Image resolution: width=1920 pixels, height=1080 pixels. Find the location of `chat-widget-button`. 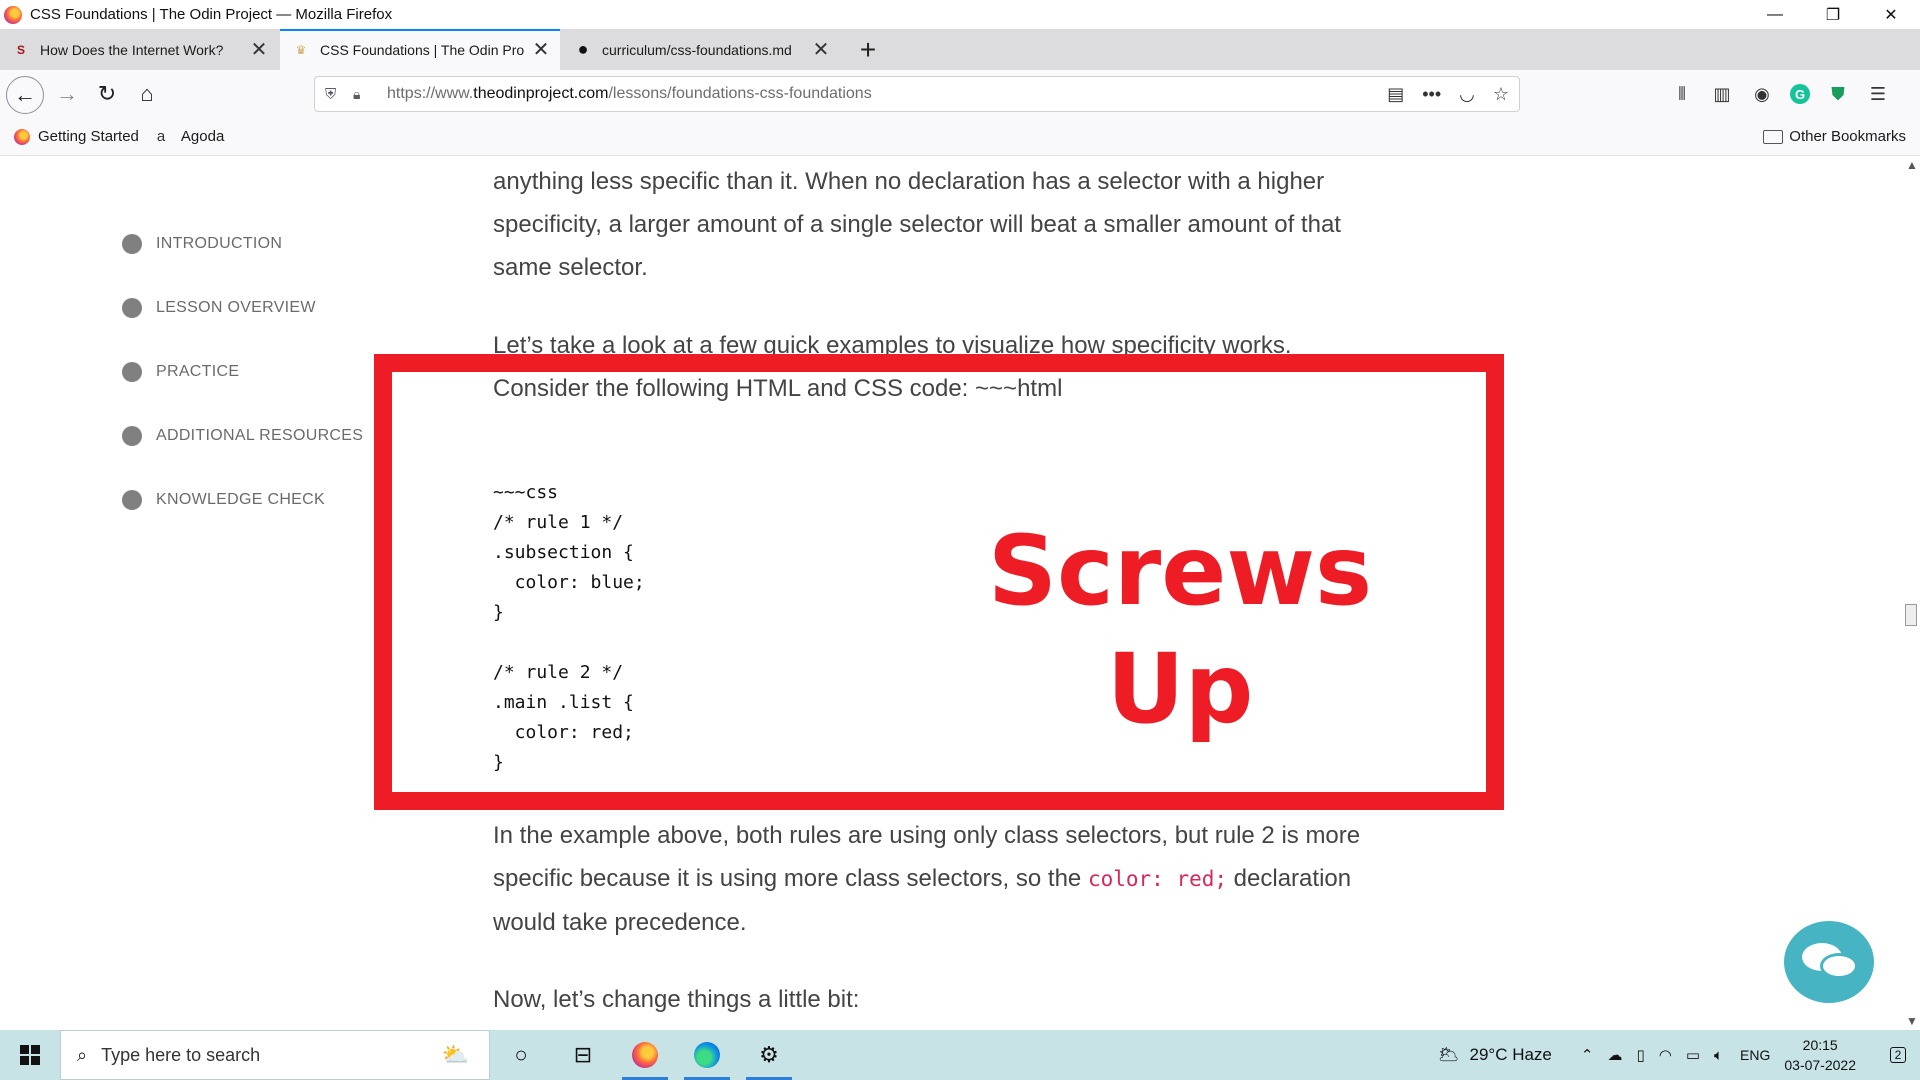

chat-widget-button is located at coordinates (1829, 962).